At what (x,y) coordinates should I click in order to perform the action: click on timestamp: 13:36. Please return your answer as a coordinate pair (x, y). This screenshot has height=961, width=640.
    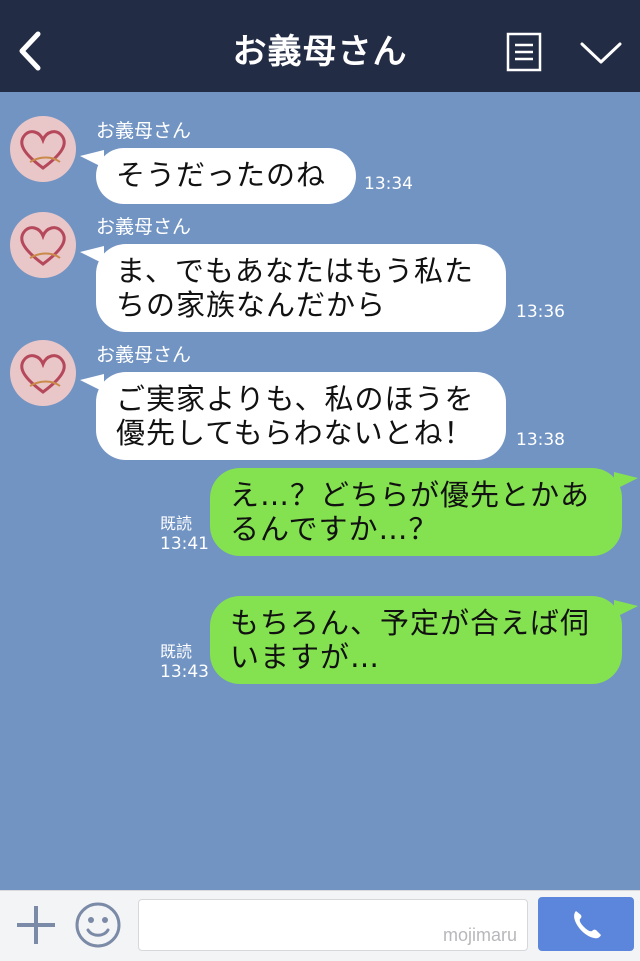
    Looking at the image, I should click on (540, 312).